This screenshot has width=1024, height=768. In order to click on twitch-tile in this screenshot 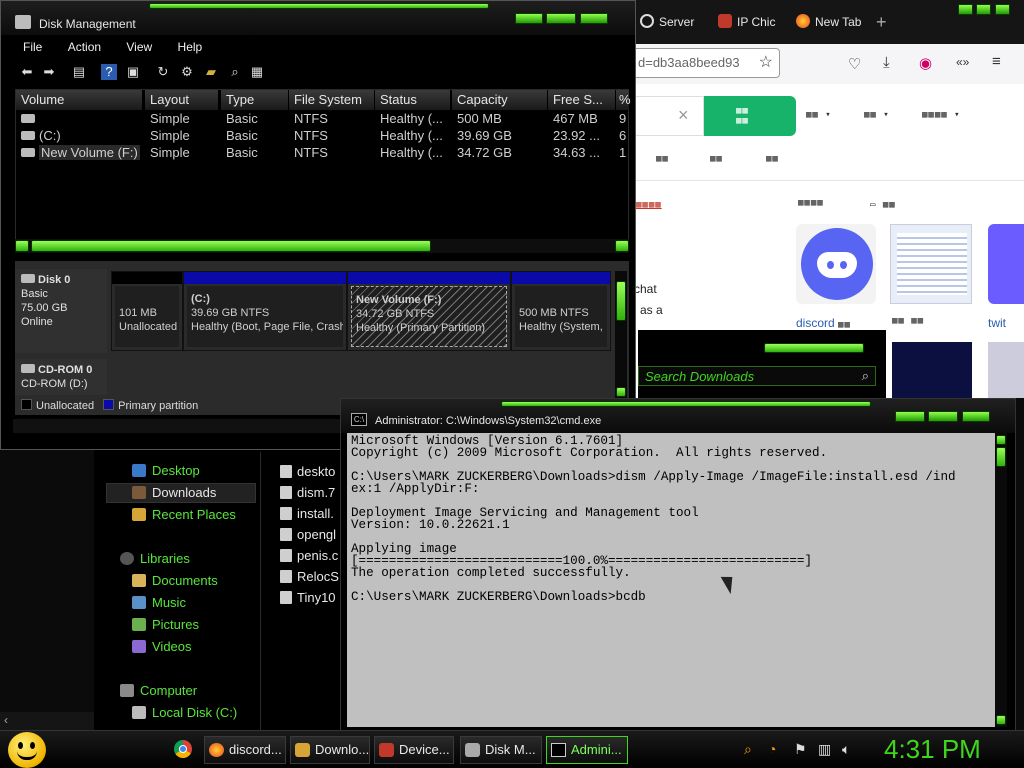, I will do `click(1006, 264)`.